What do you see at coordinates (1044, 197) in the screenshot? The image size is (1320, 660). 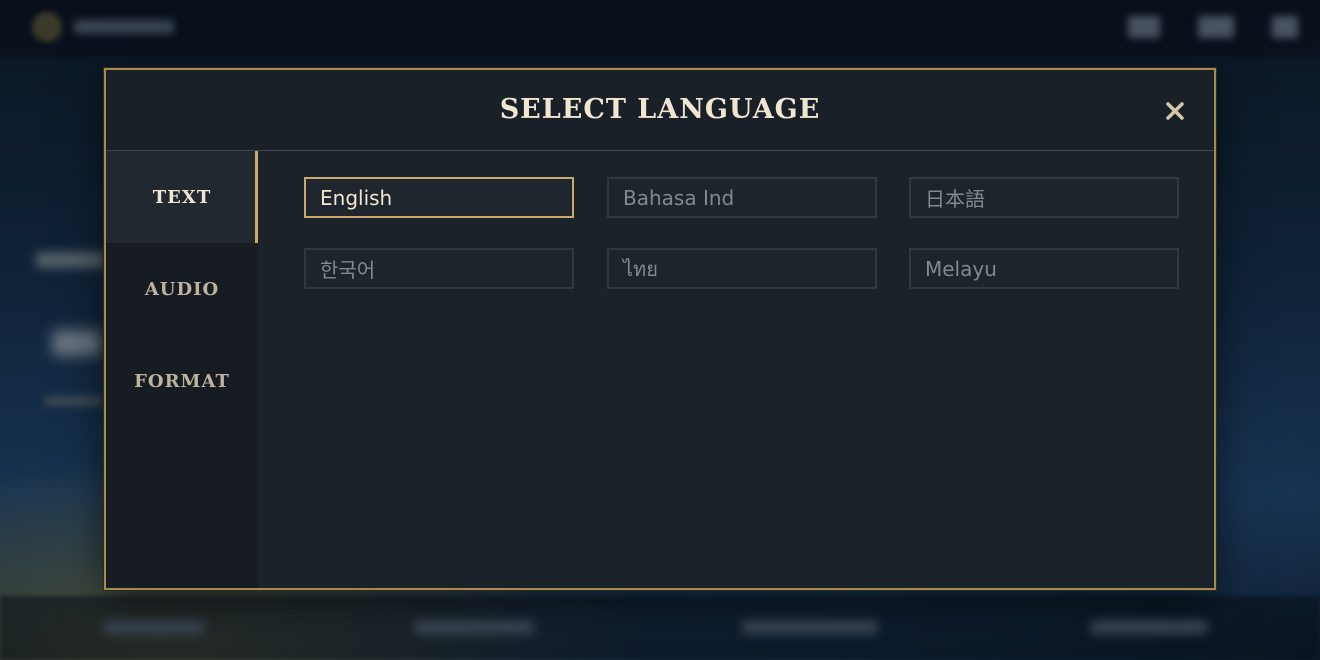 I see `language-option-japanese: 日本語` at bounding box center [1044, 197].